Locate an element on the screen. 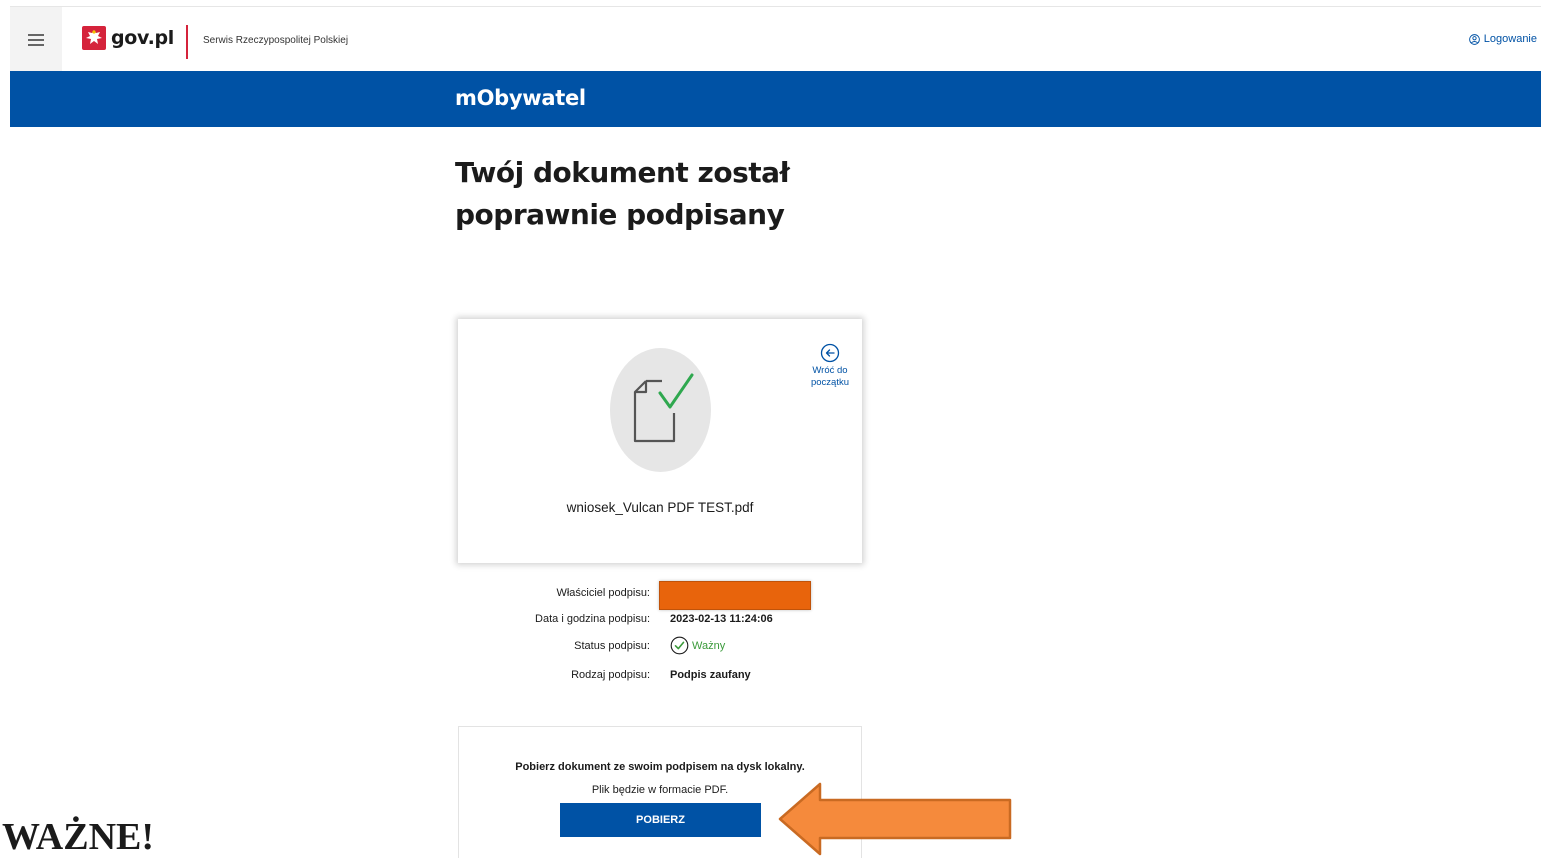 The image size is (1541, 858). signature-date-label: Data i godzina podpisu: is located at coordinates (592, 619).